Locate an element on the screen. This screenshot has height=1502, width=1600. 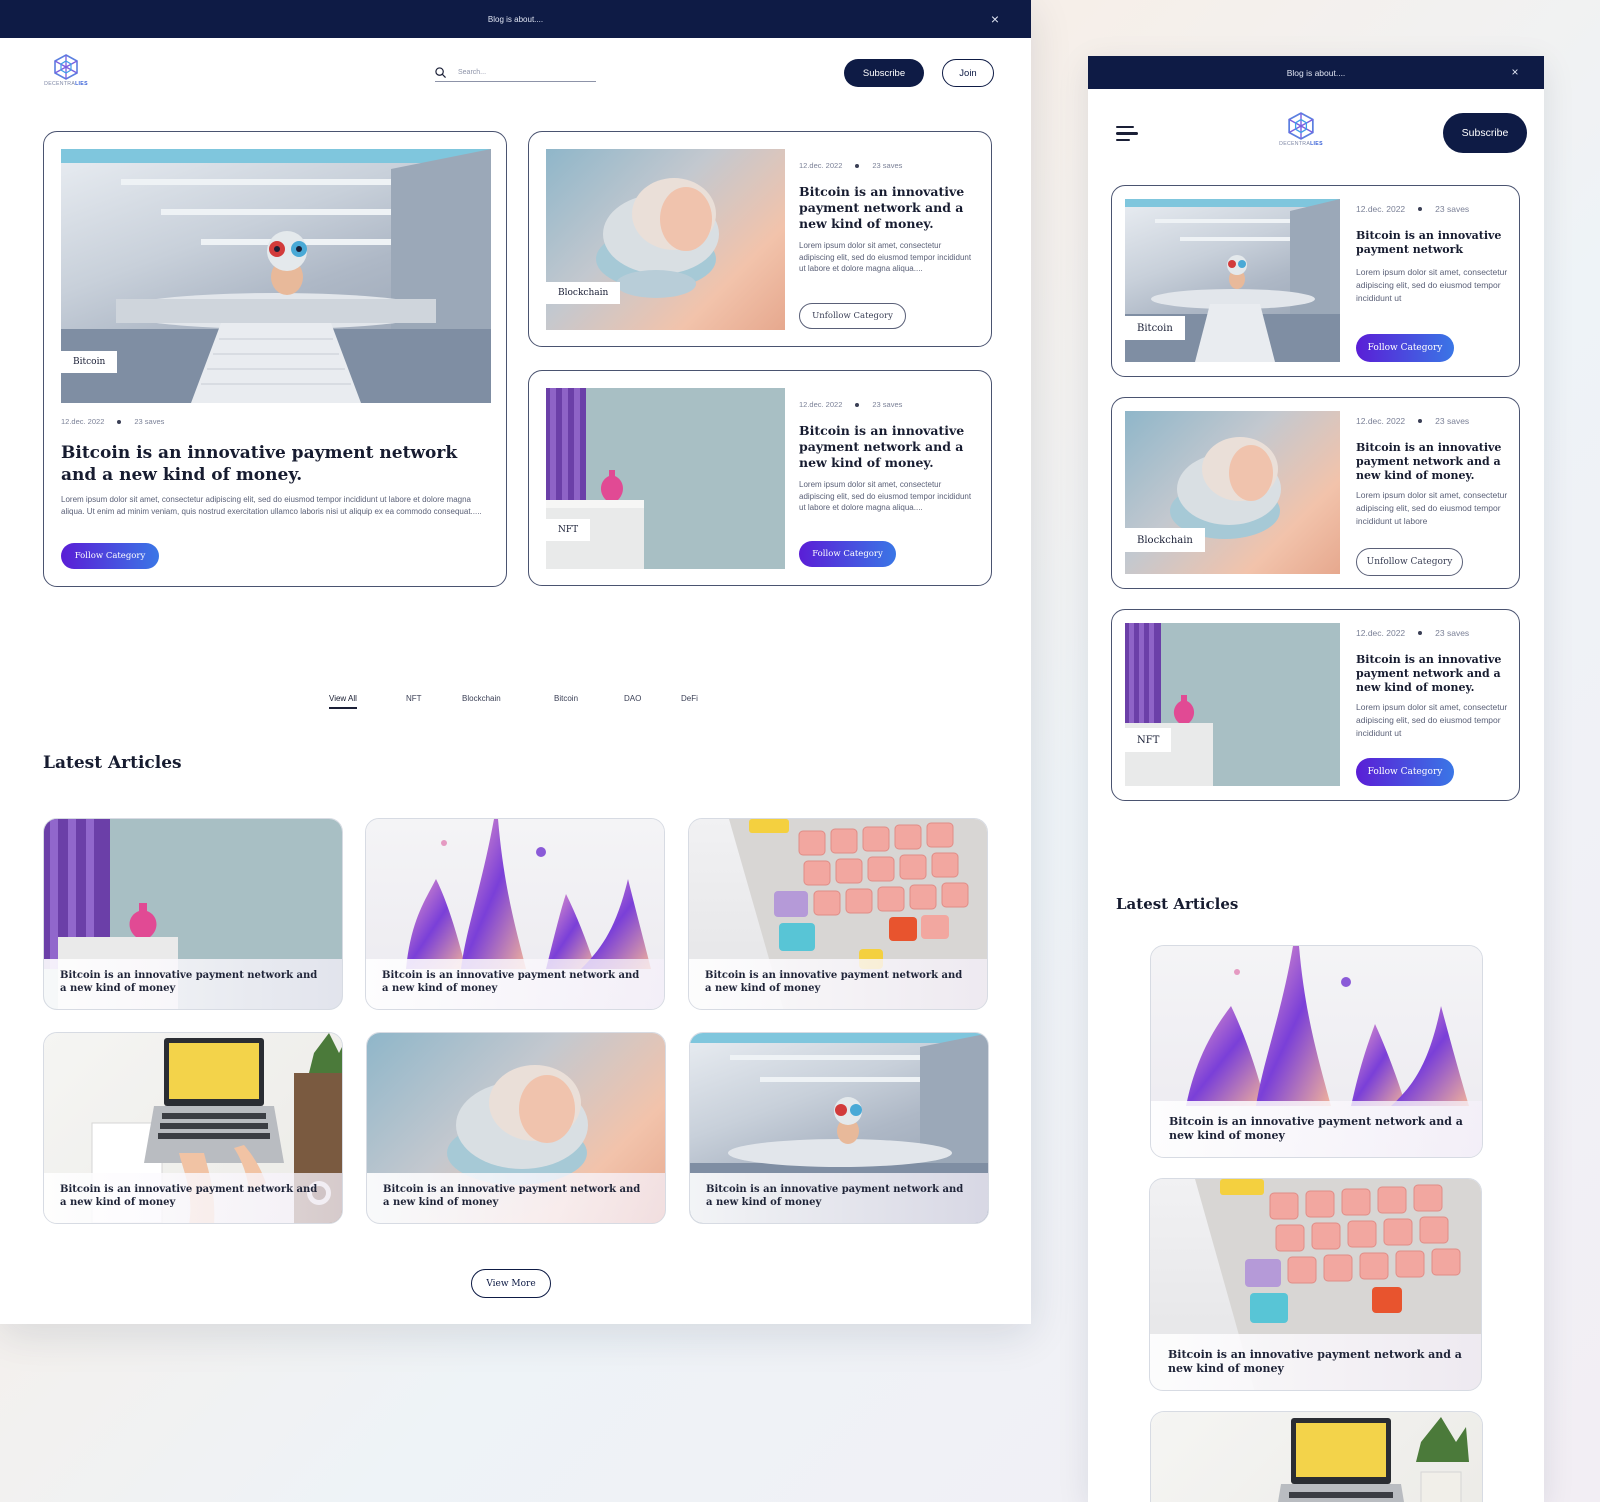
subscribe-button: Subscribe is located at coordinates (884, 73).